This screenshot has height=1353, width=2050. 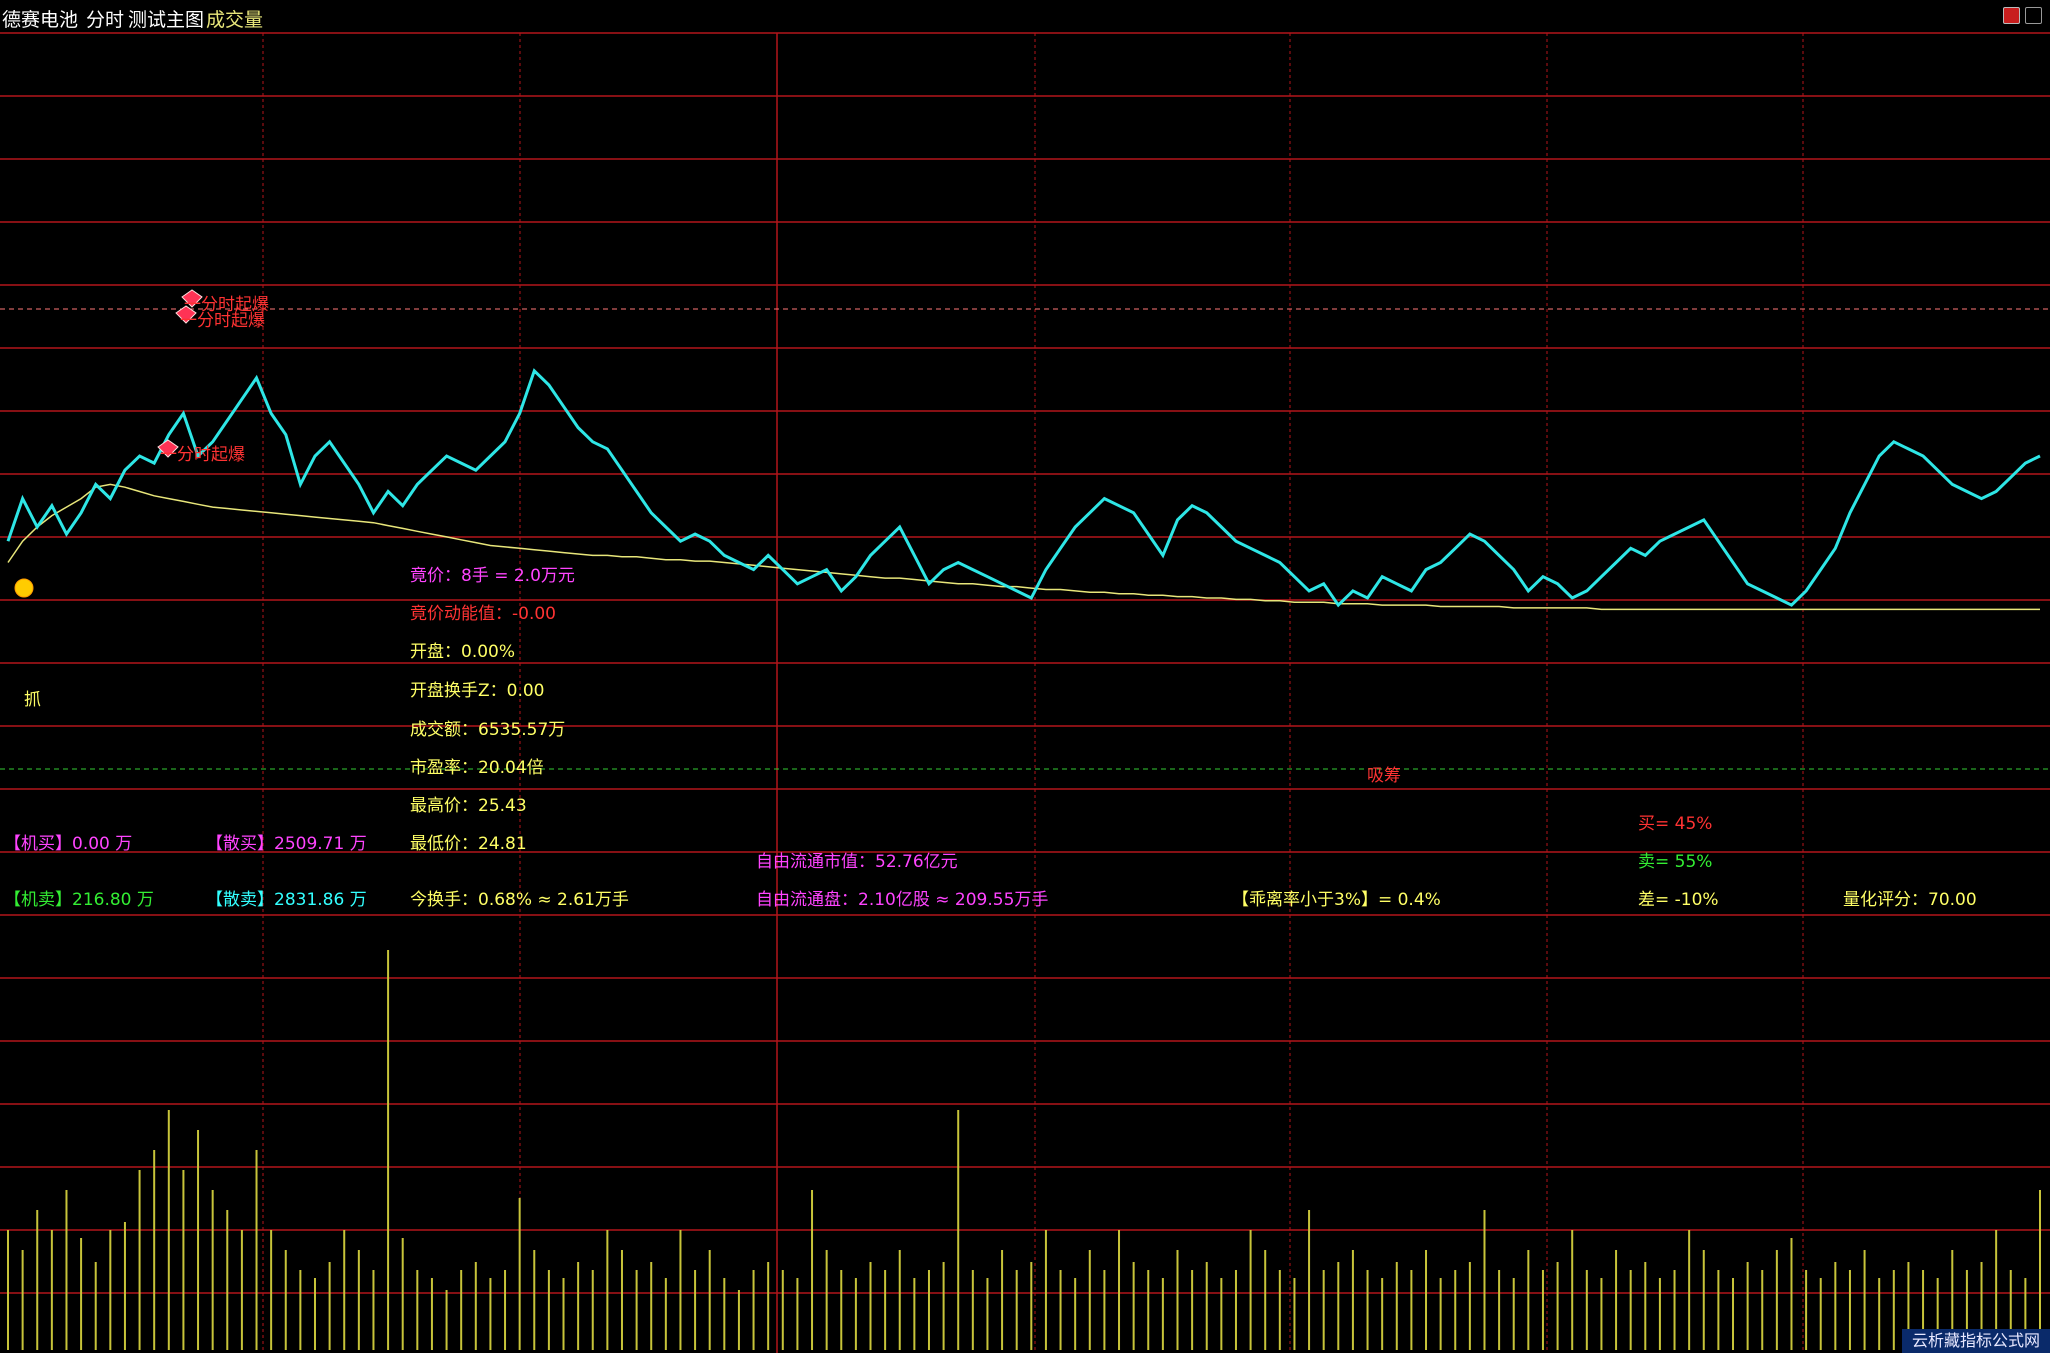 I want to click on marker-grab: 抓, so click(x=32, y=700).